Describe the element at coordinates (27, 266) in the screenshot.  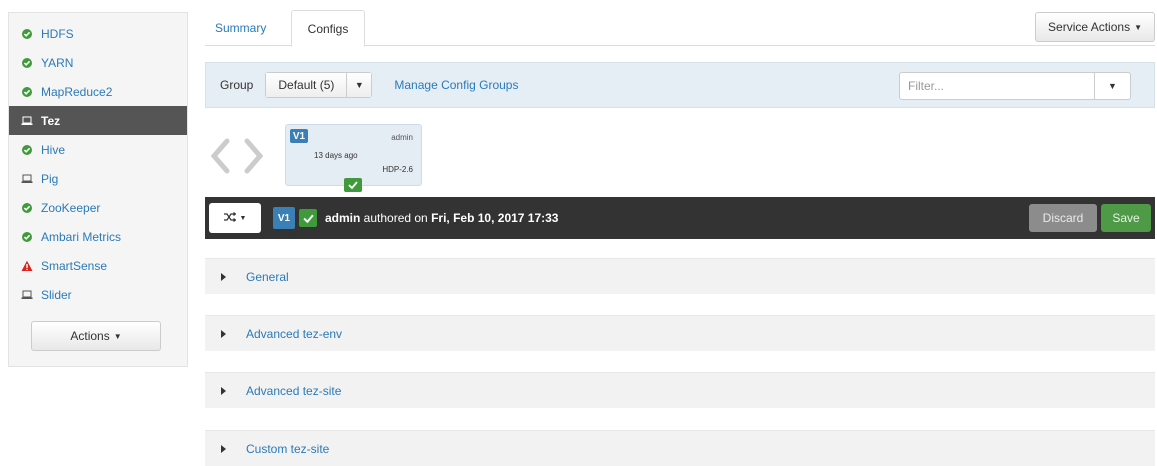
I see `warning-icon` at that location.